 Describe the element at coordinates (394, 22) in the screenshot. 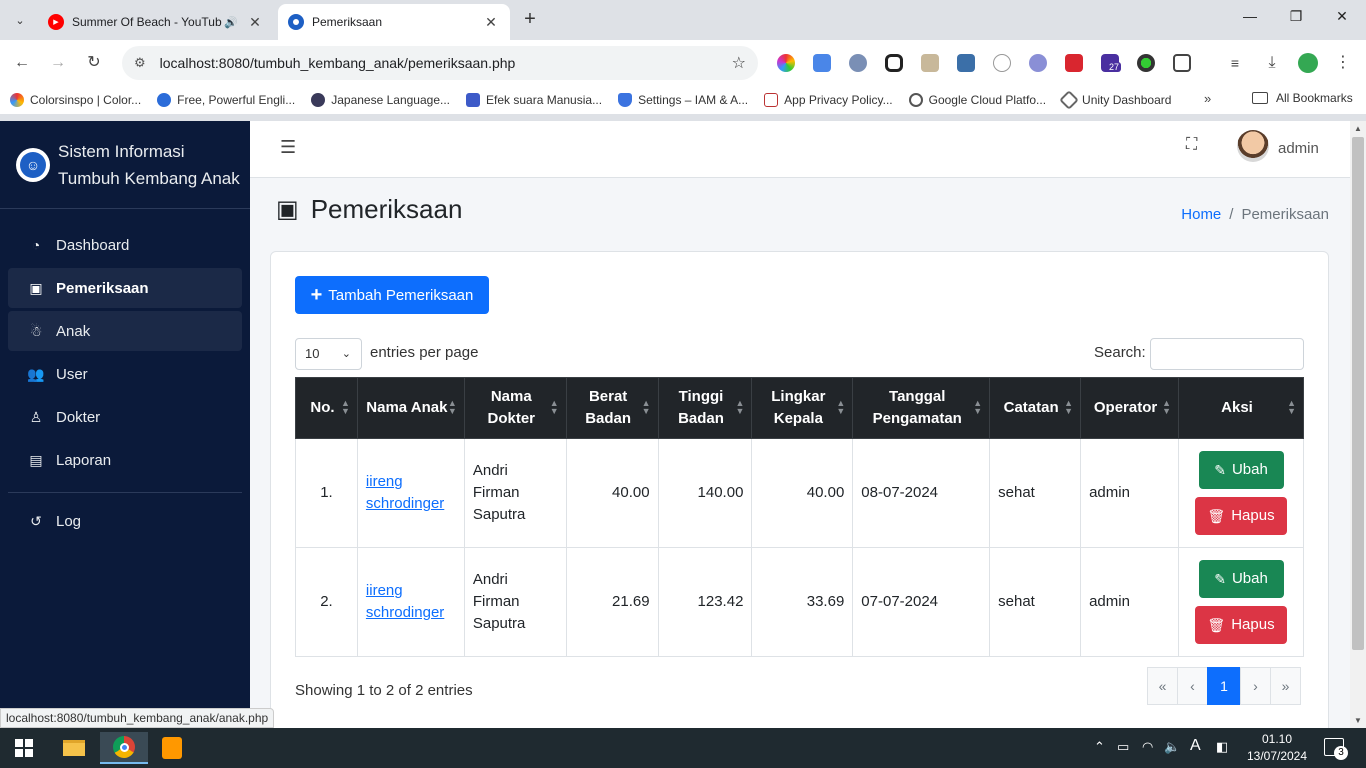

I see `tab-pemeriksaan: Pemeriksaan ✕` at that location.